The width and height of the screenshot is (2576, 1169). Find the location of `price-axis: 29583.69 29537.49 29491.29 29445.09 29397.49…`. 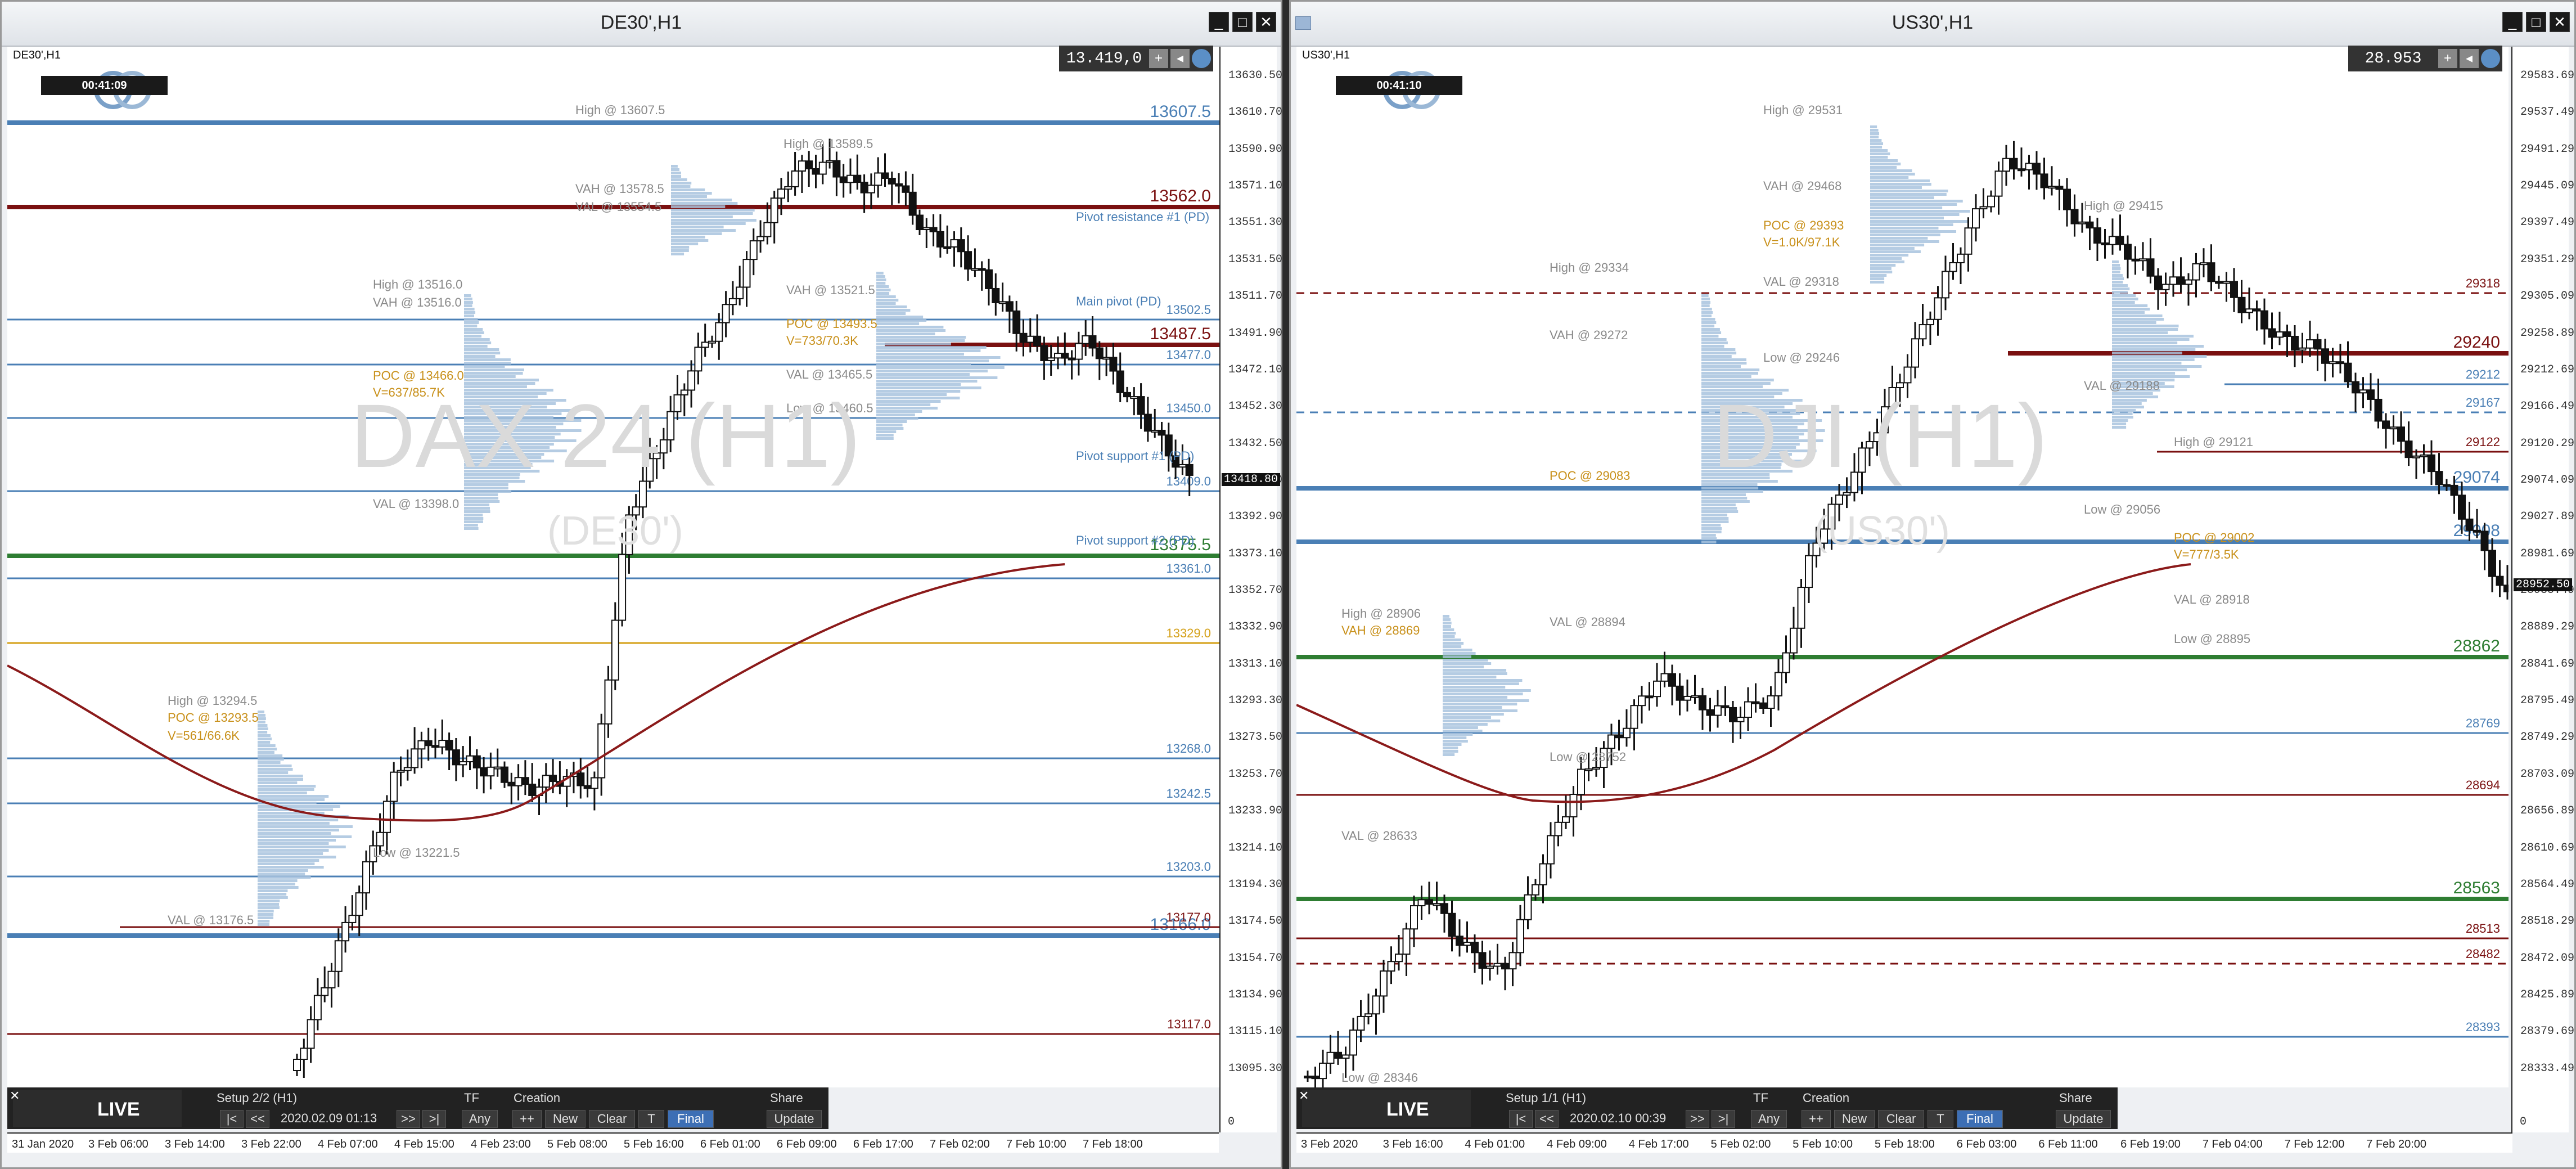

price-axis: 29583.69 29537.49 29491.29 29445.09 29397.49… is located at coordinates (2542, 590).